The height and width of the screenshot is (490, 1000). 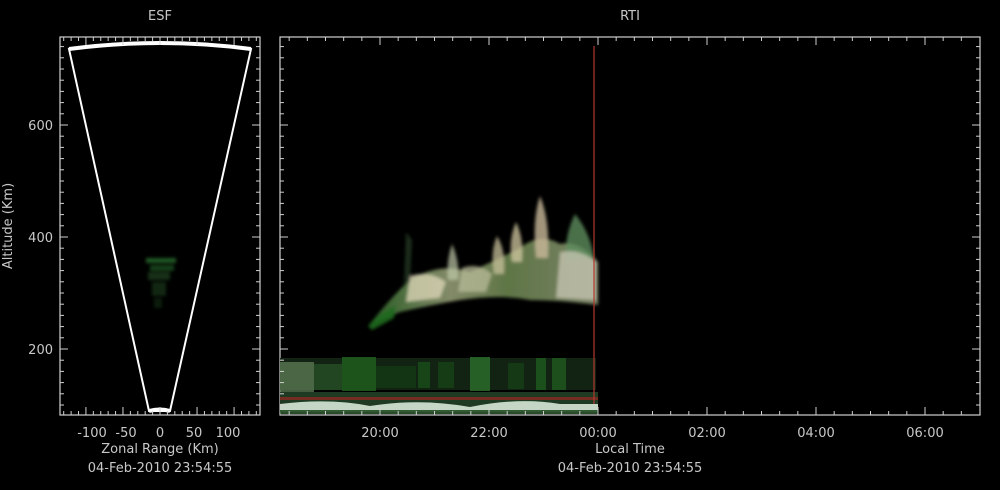 What do you see at coordinates (92, 433) in the screenshot?
I see `esf-xtick-label: -100` at bounding box center [92, 433].